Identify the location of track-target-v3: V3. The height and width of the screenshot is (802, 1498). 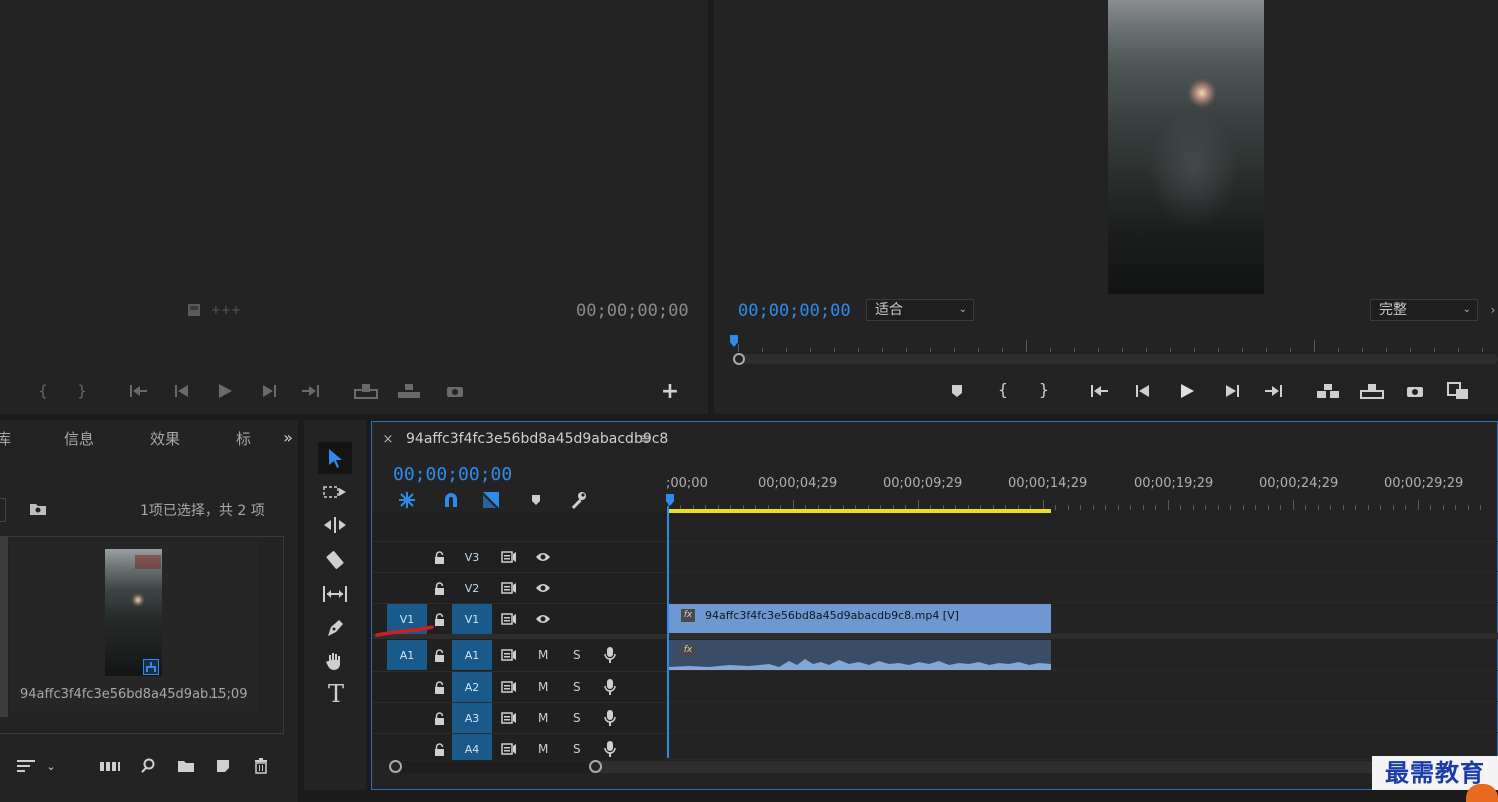
(472, 557).